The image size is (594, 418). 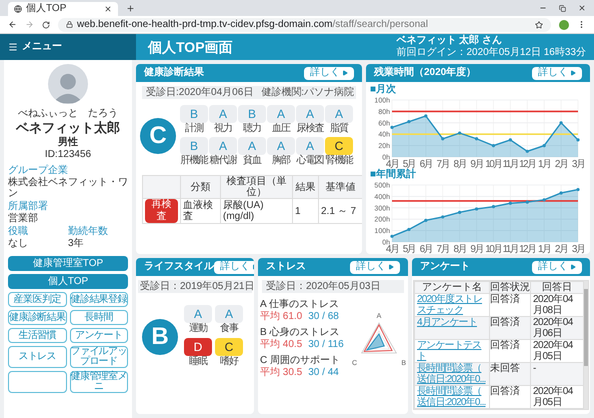 I want to click on given-name: 太郎, so click(x=107, y=127).